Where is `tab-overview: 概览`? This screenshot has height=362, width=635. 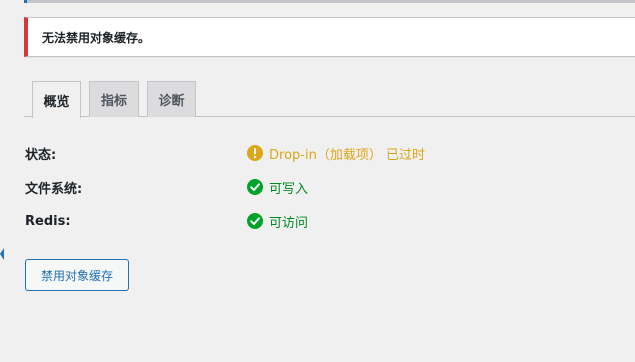
tab-overview: 概览 is located at coordinates (56, 99).